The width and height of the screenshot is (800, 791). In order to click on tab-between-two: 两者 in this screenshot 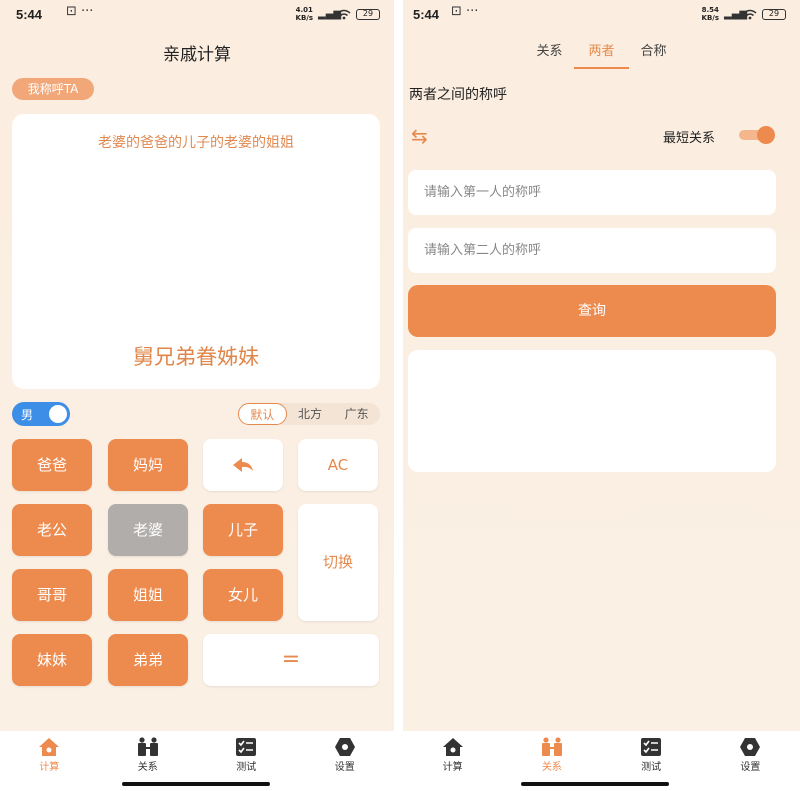, I will do `click(601, 54)`.